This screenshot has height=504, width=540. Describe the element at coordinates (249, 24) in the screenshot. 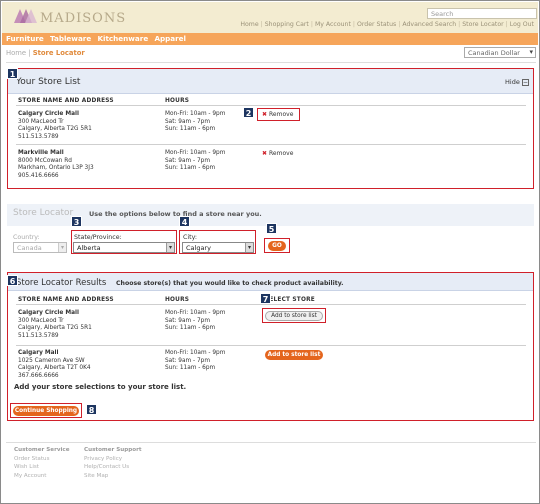

I see `link-home: Home` at that location.